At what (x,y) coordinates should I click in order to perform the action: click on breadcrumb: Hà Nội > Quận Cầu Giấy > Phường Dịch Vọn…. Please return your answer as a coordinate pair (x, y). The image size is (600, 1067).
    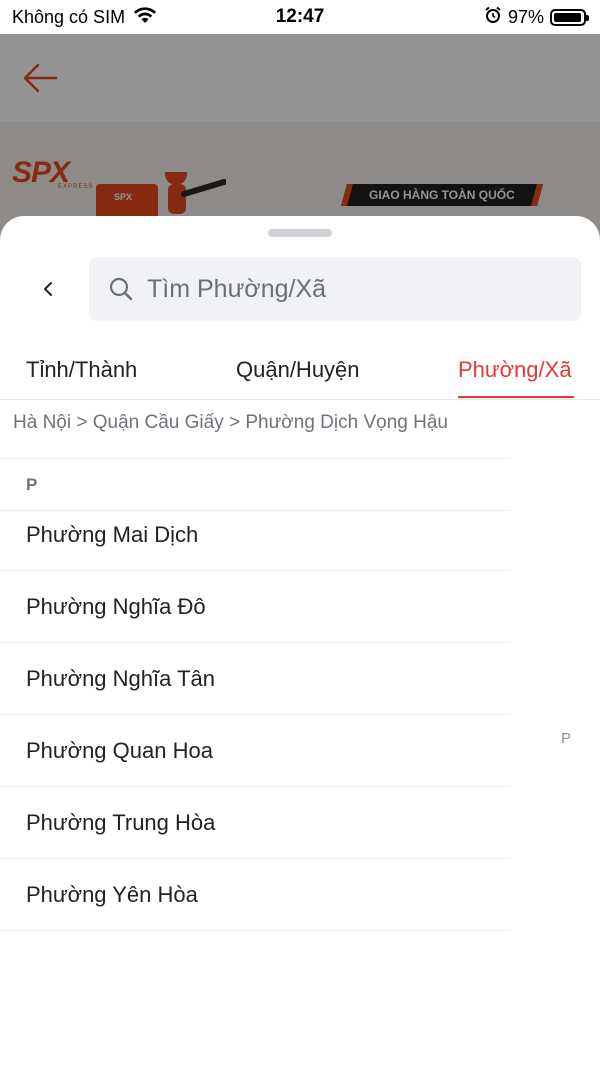
    Looking at the image, I should click on (230, 422).